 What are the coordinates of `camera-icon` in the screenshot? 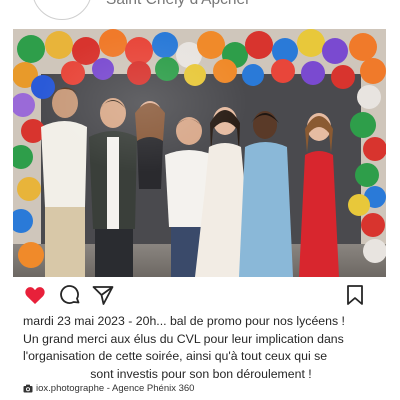 It's located at (28, 388).